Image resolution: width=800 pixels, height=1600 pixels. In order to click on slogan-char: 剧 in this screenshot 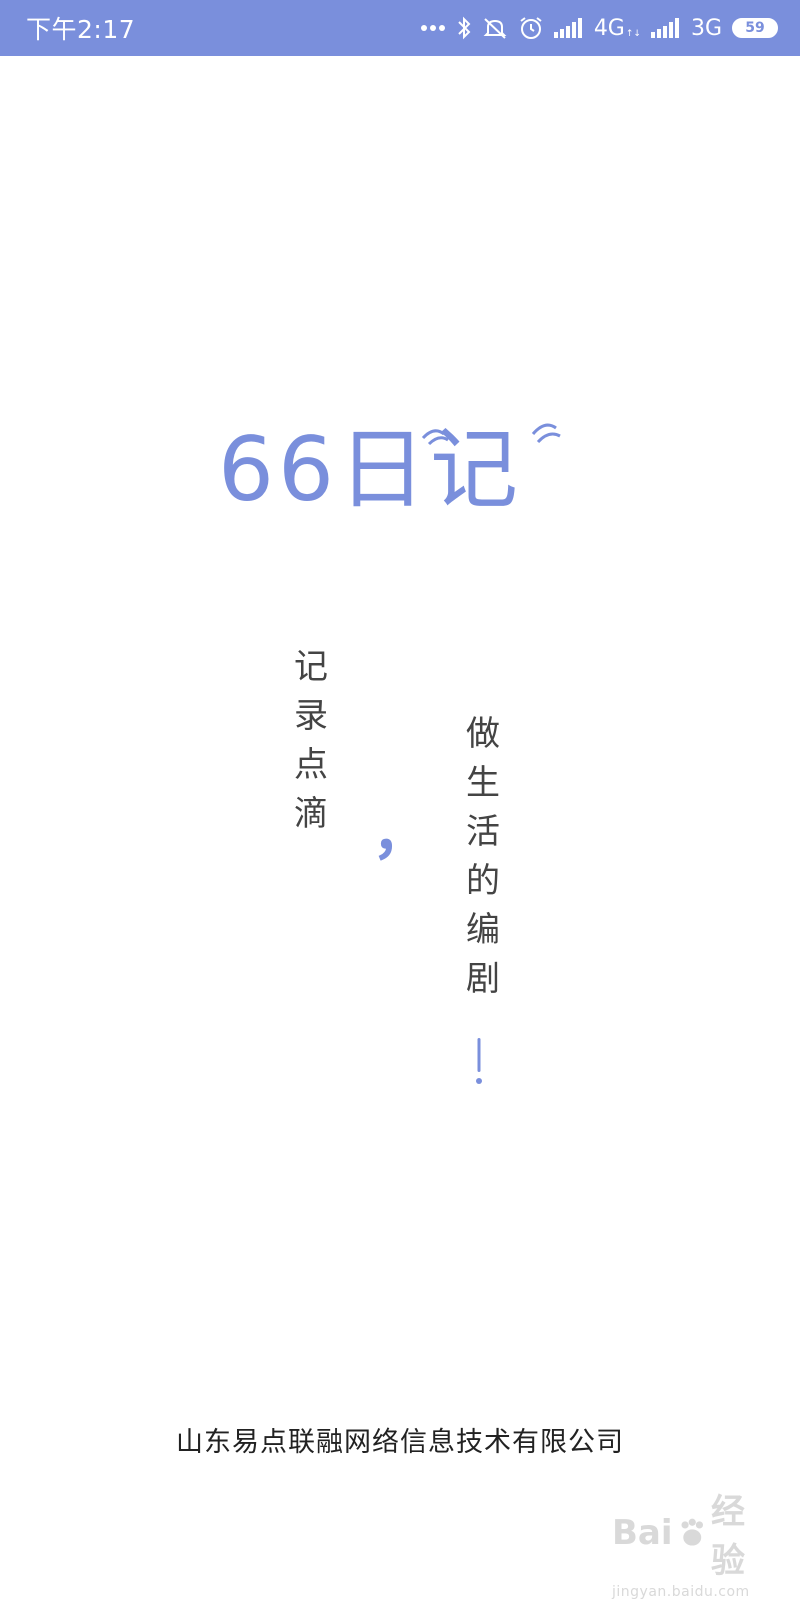, I will do `click(483, 979)`.